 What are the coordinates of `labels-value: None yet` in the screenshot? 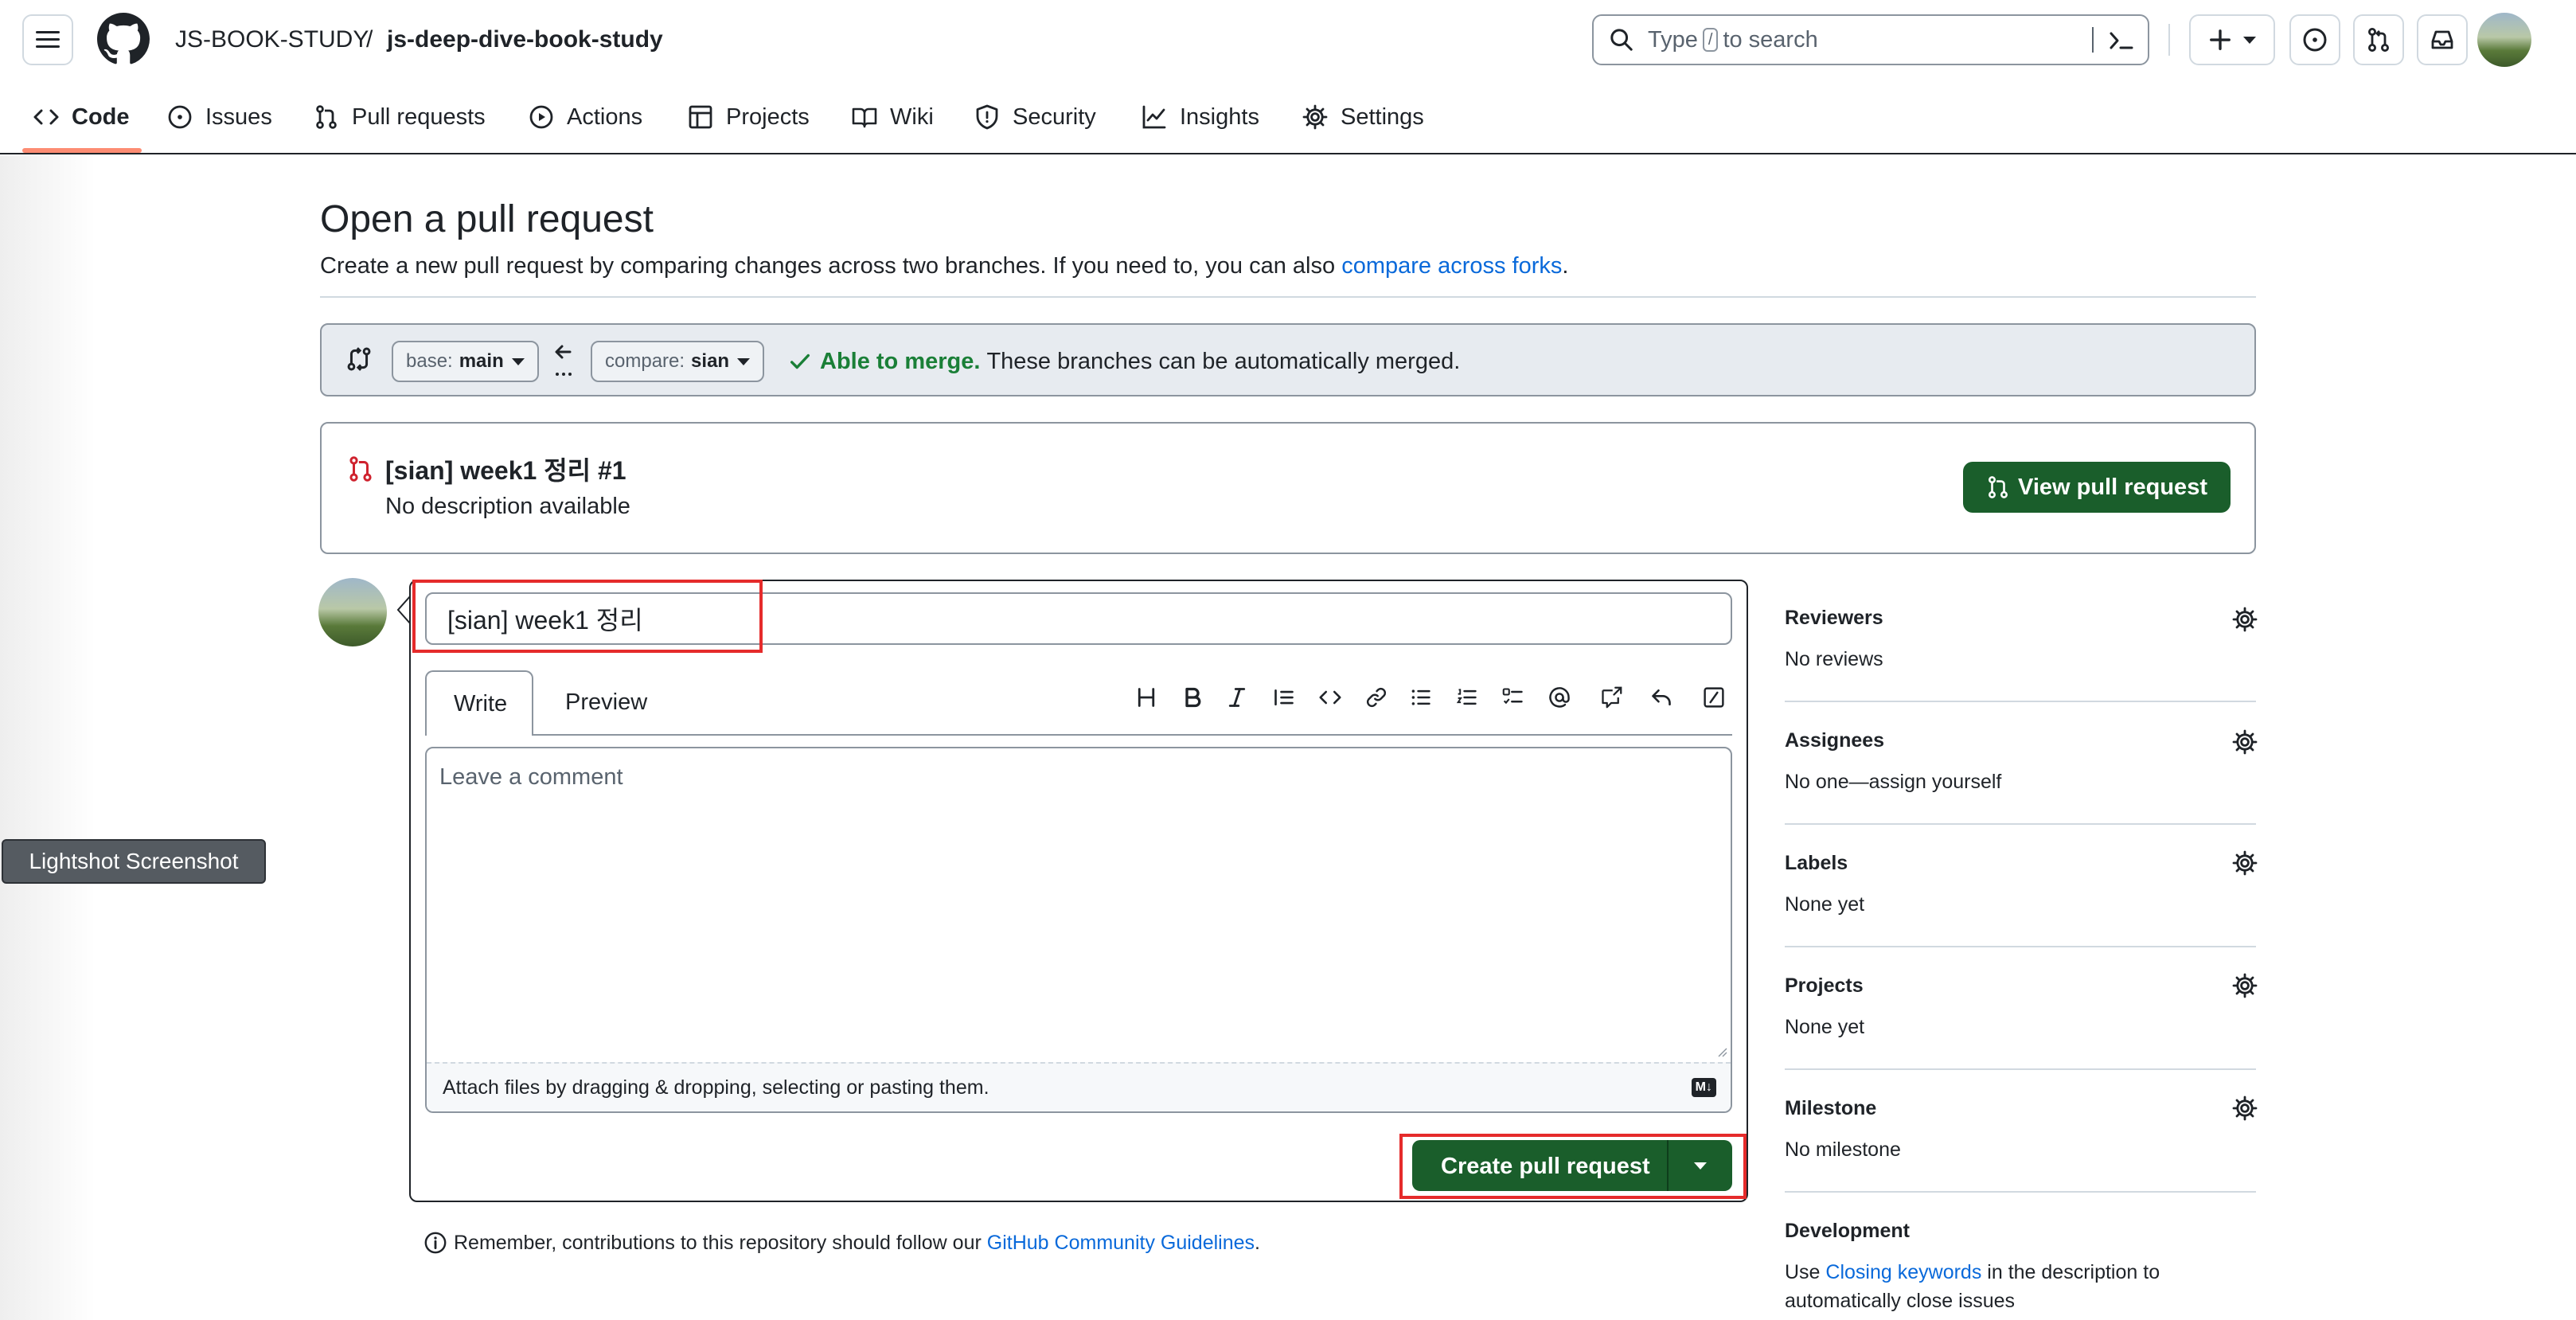 It's located at (1825, 904).